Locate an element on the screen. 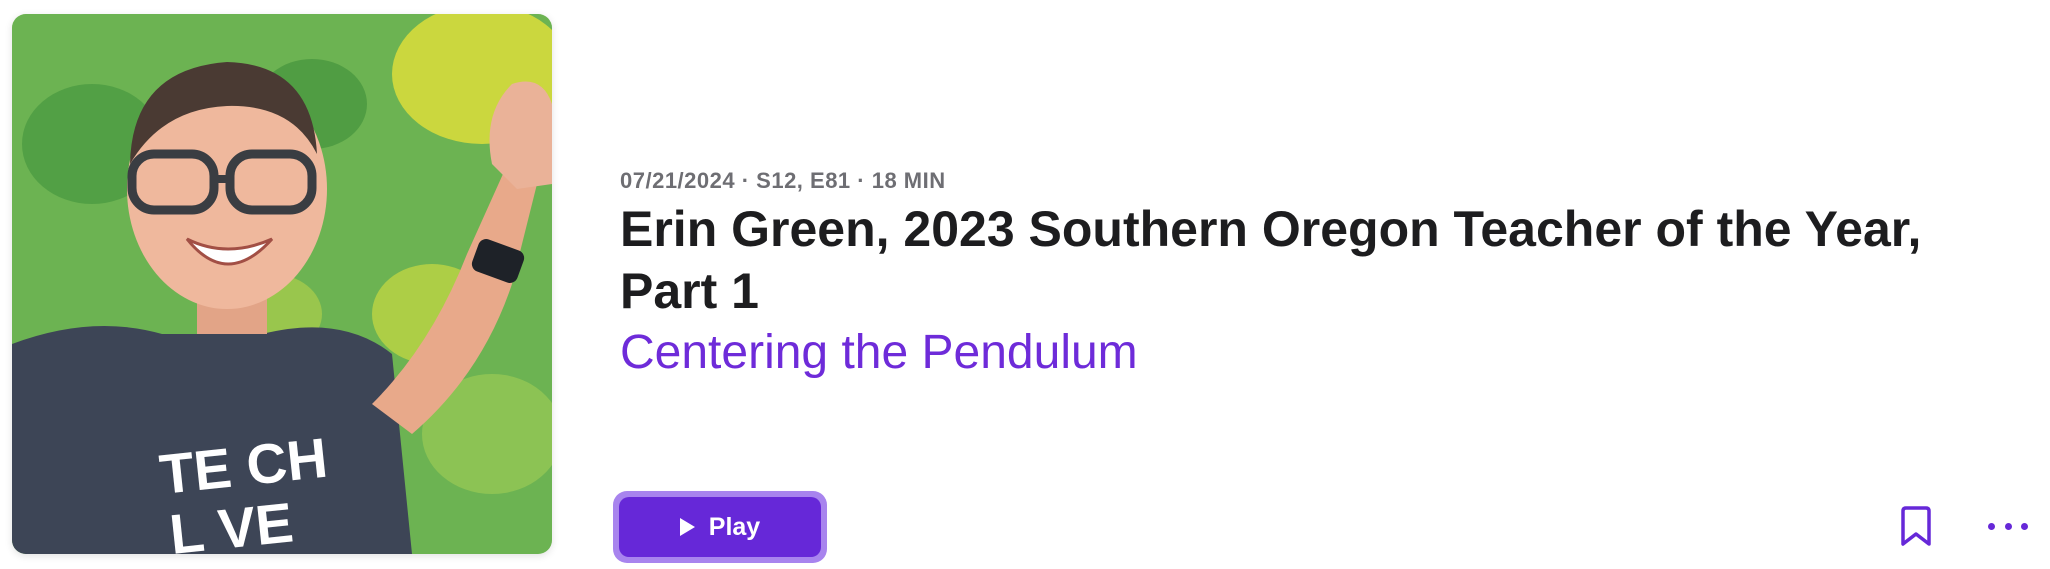 The image size is (2050, 569). bookmark-icon is located at coordinates (1916, 526).